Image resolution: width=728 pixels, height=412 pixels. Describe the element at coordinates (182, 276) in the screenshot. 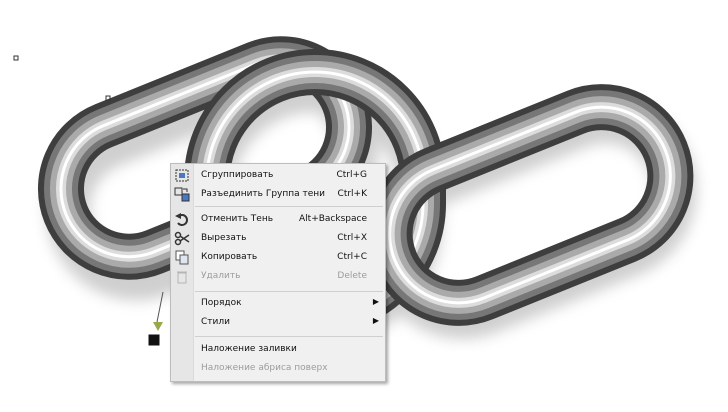

I see `trash-icon` at that location.